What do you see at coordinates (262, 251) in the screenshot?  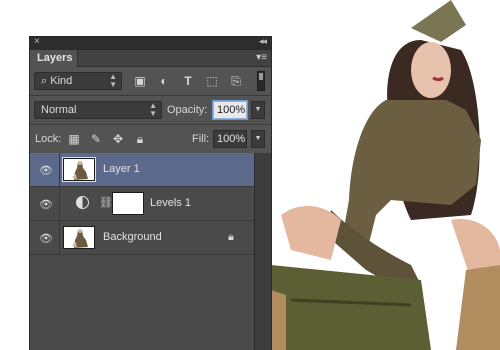 I see `layers-scrollbar` at bounding box center [262, 251].